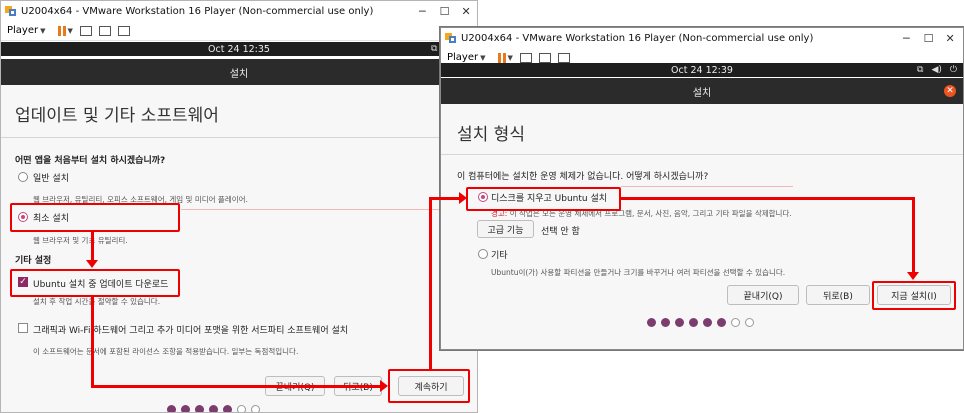 The width and height of the screenshot is (964, 413). Describe the element at coordinates (95, 217) in the screenshot. I see `highlight-minimal-install` at that location.